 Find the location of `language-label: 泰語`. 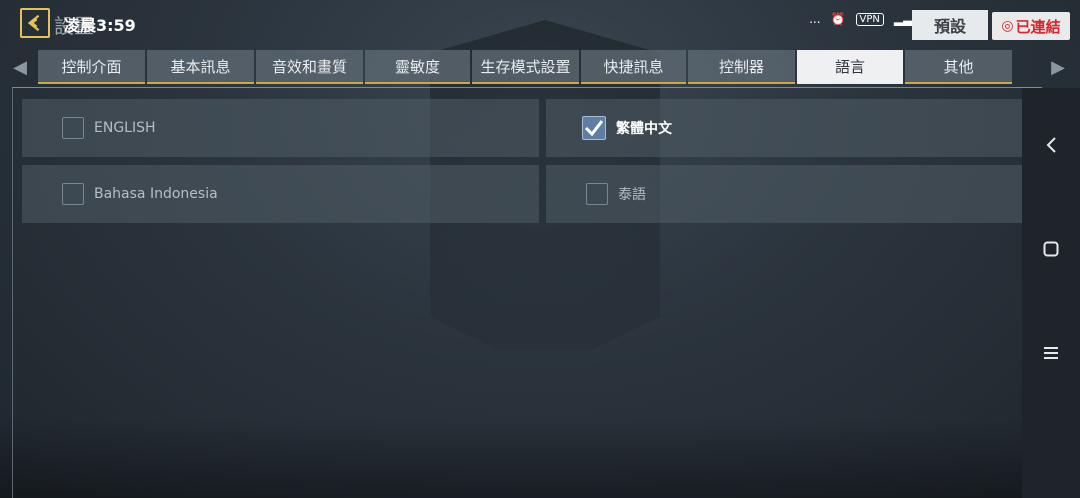

language-label: 泰語 is located at coordinates (632, 195).